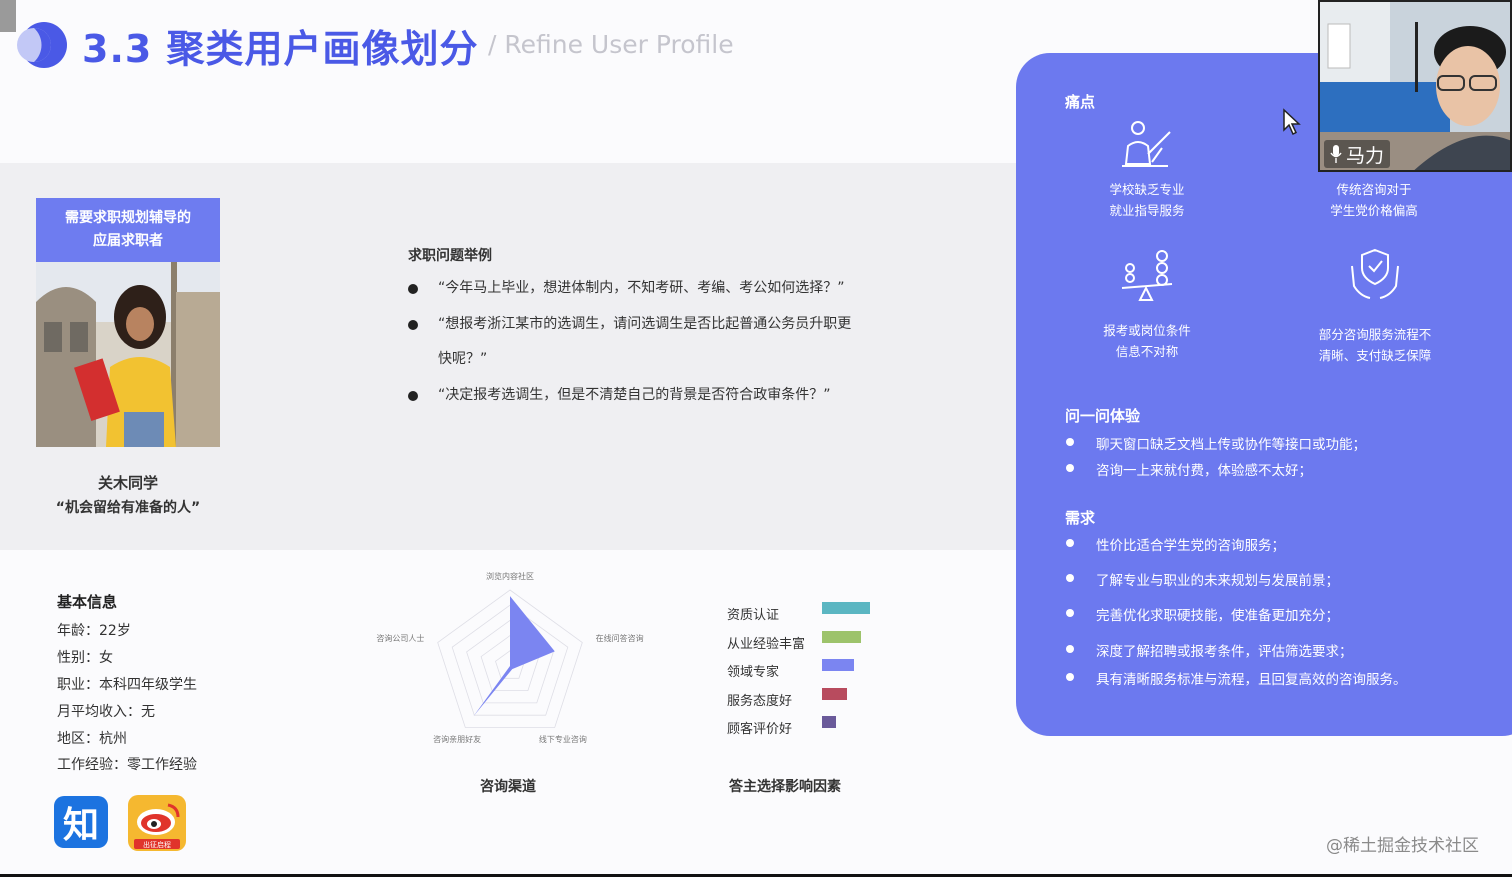 The height and width of the screenshot is (877, 1512). Describe the element at coordinates (563, 739) in the screenshot. I see `radar-axis-label: 线下专业咨询` at that location.